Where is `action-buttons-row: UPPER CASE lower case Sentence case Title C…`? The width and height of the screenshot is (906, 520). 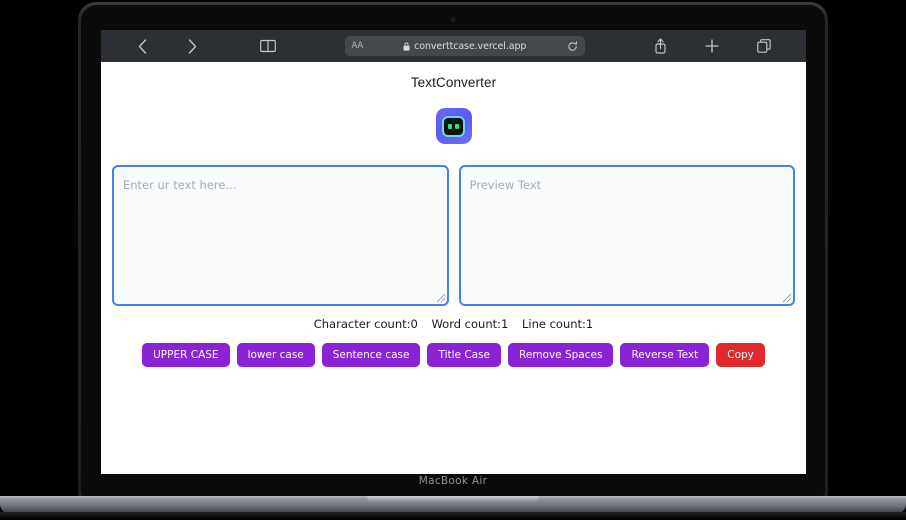
action-buttons-row: UPPER CASE lower case Sentence case Title C… is located at coordinates (453, 355).